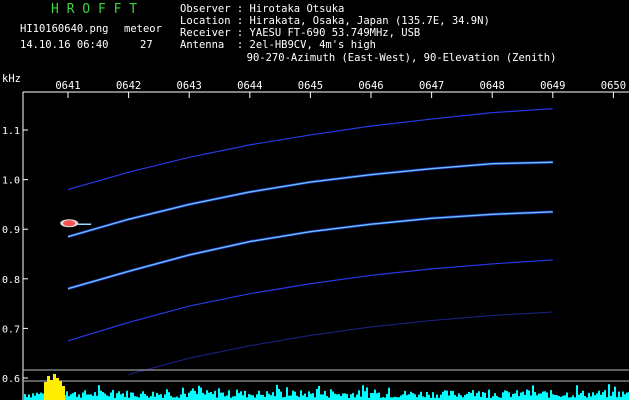 The image size is (629, 400). I want to click on y-tick-label: 0.9, so click(11, 230).